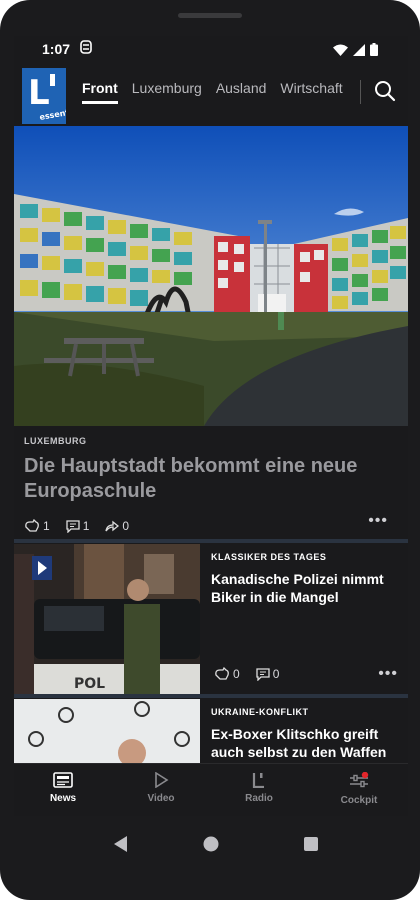  Describe the element at coordinates (269, 557) in the screenshot. I see `article-kicker: KLASSIKER DES TAGES` at that location.